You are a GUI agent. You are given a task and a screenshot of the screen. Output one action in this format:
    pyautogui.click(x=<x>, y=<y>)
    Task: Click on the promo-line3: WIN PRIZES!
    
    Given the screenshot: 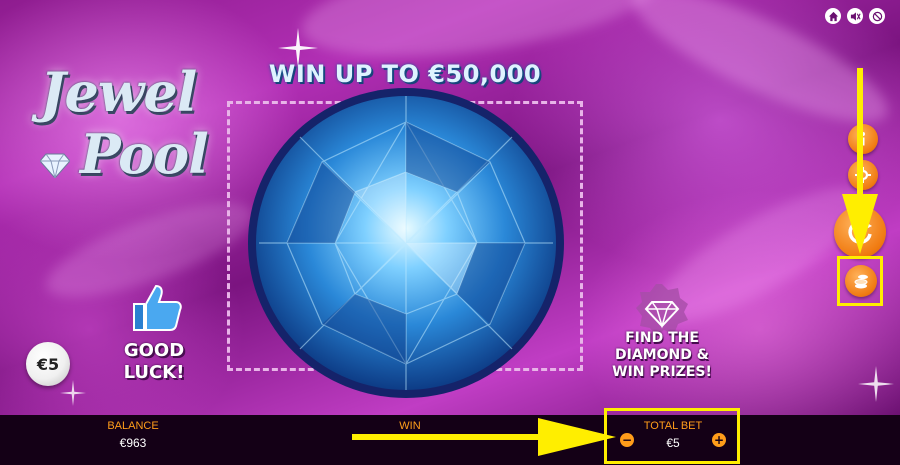 What is the action you would take?
    pyautogui.click(x=662, y=372)
    